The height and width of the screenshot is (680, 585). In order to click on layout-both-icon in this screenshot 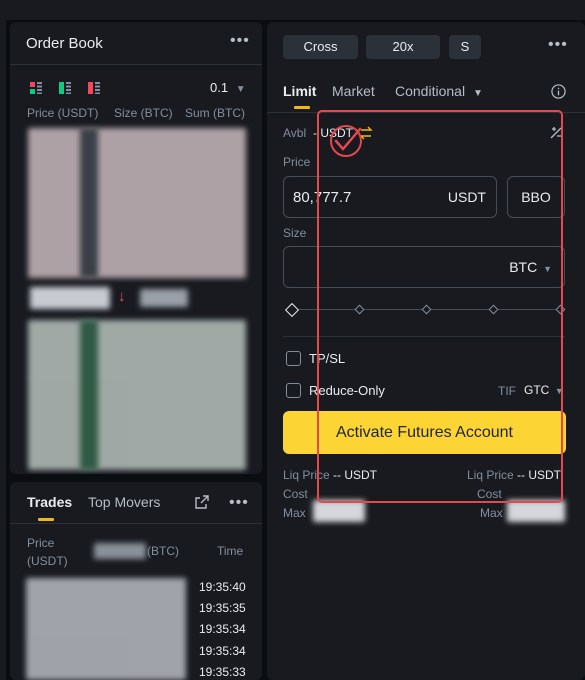, I will do `click(36, 88)`.